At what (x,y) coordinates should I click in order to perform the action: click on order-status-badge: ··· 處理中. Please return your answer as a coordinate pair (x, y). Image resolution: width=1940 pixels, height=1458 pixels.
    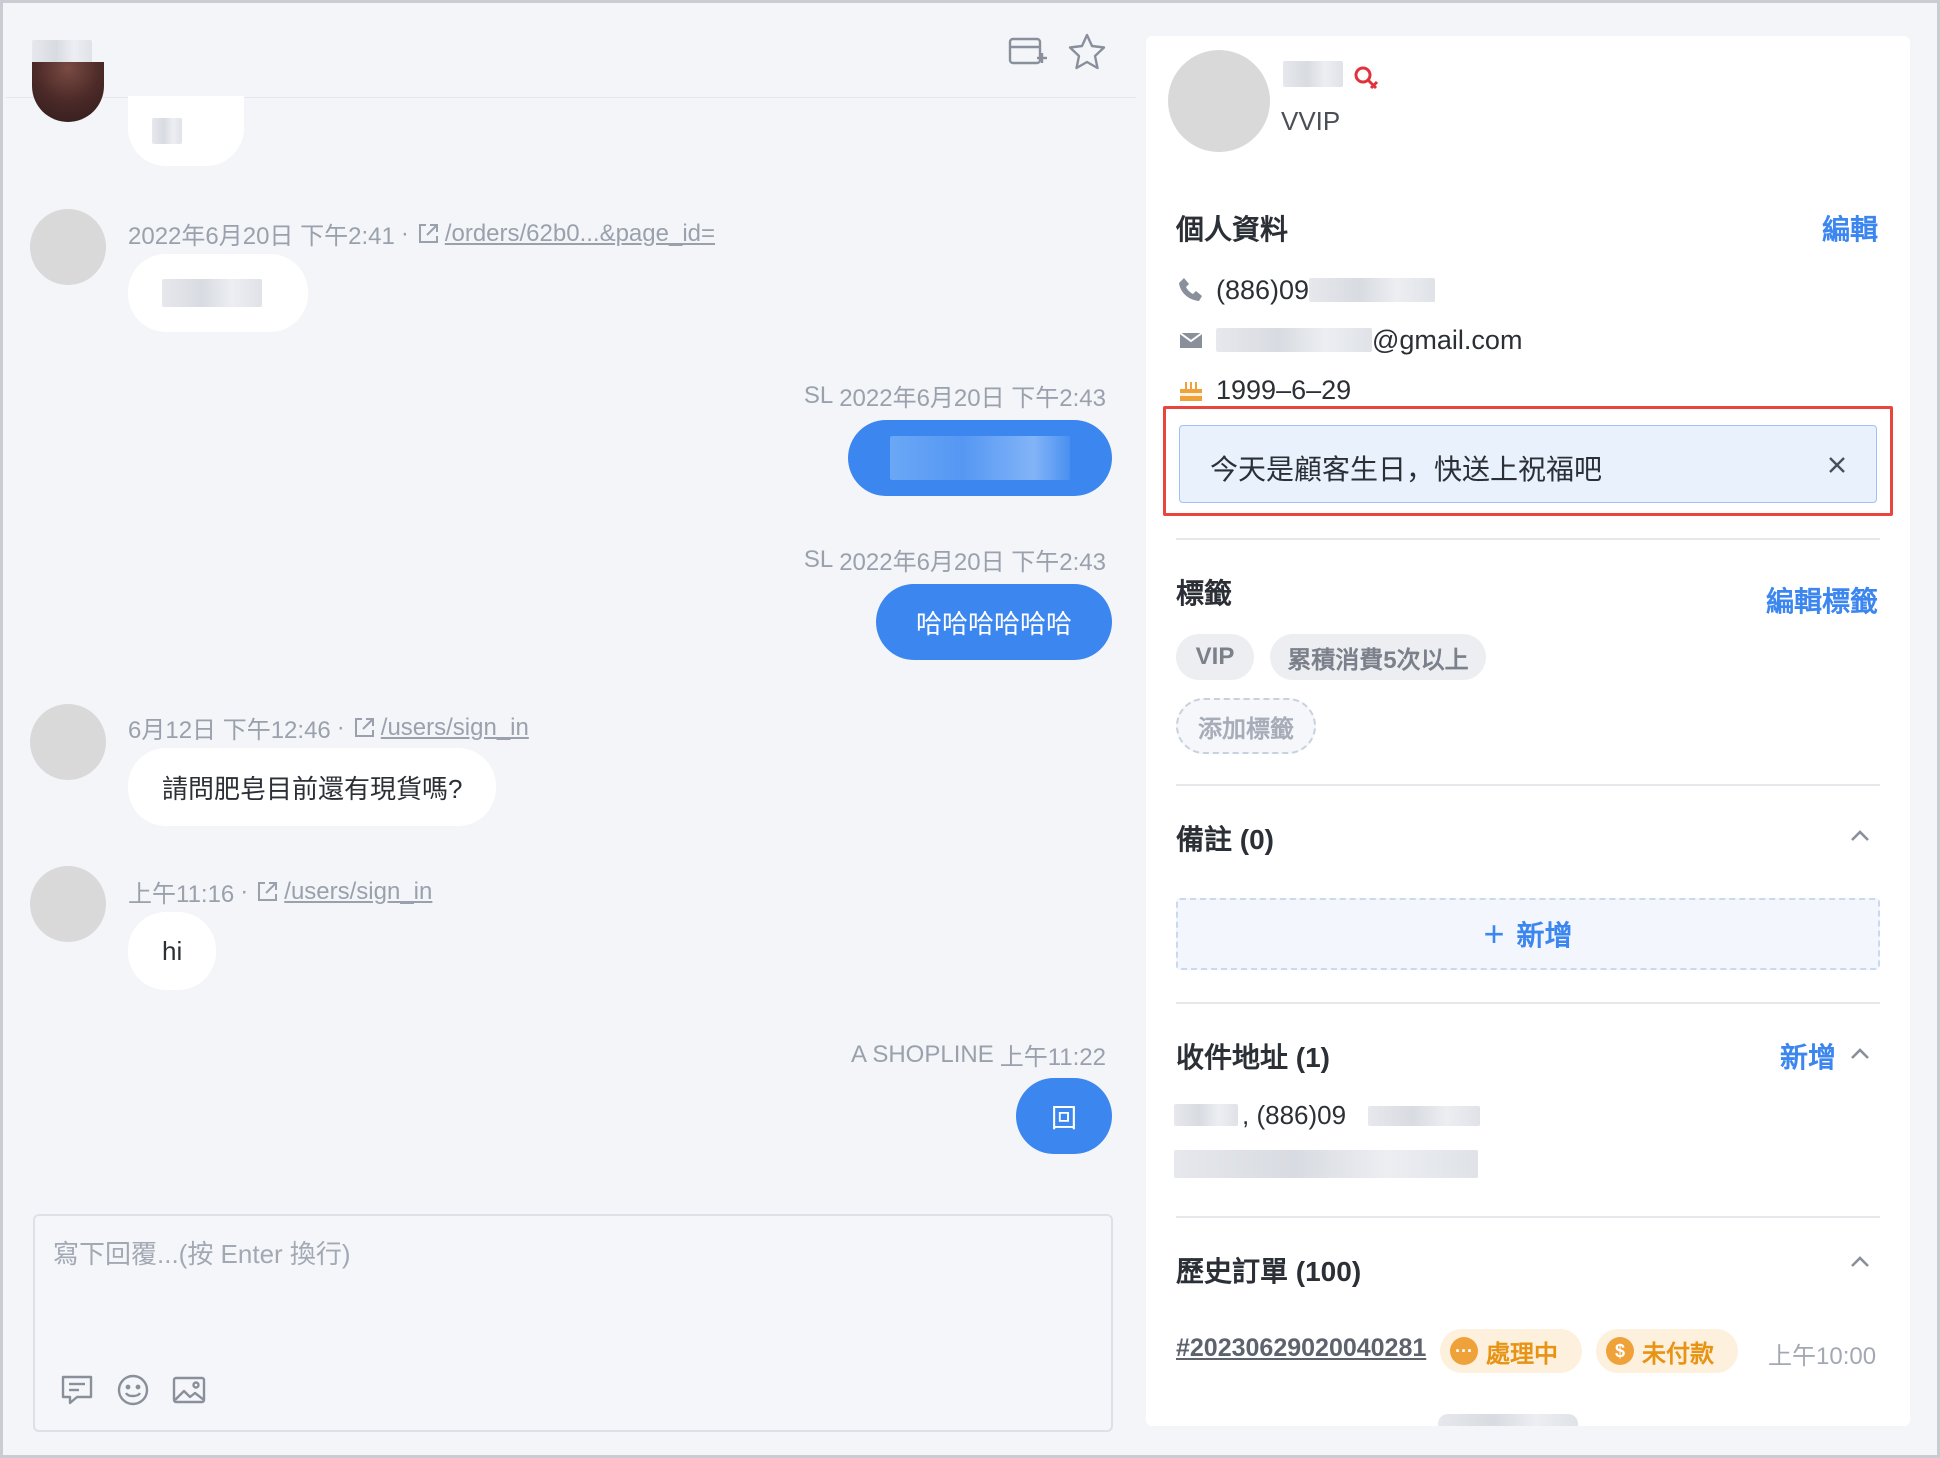
    Looking at the image, I should click on (1511, 1351).